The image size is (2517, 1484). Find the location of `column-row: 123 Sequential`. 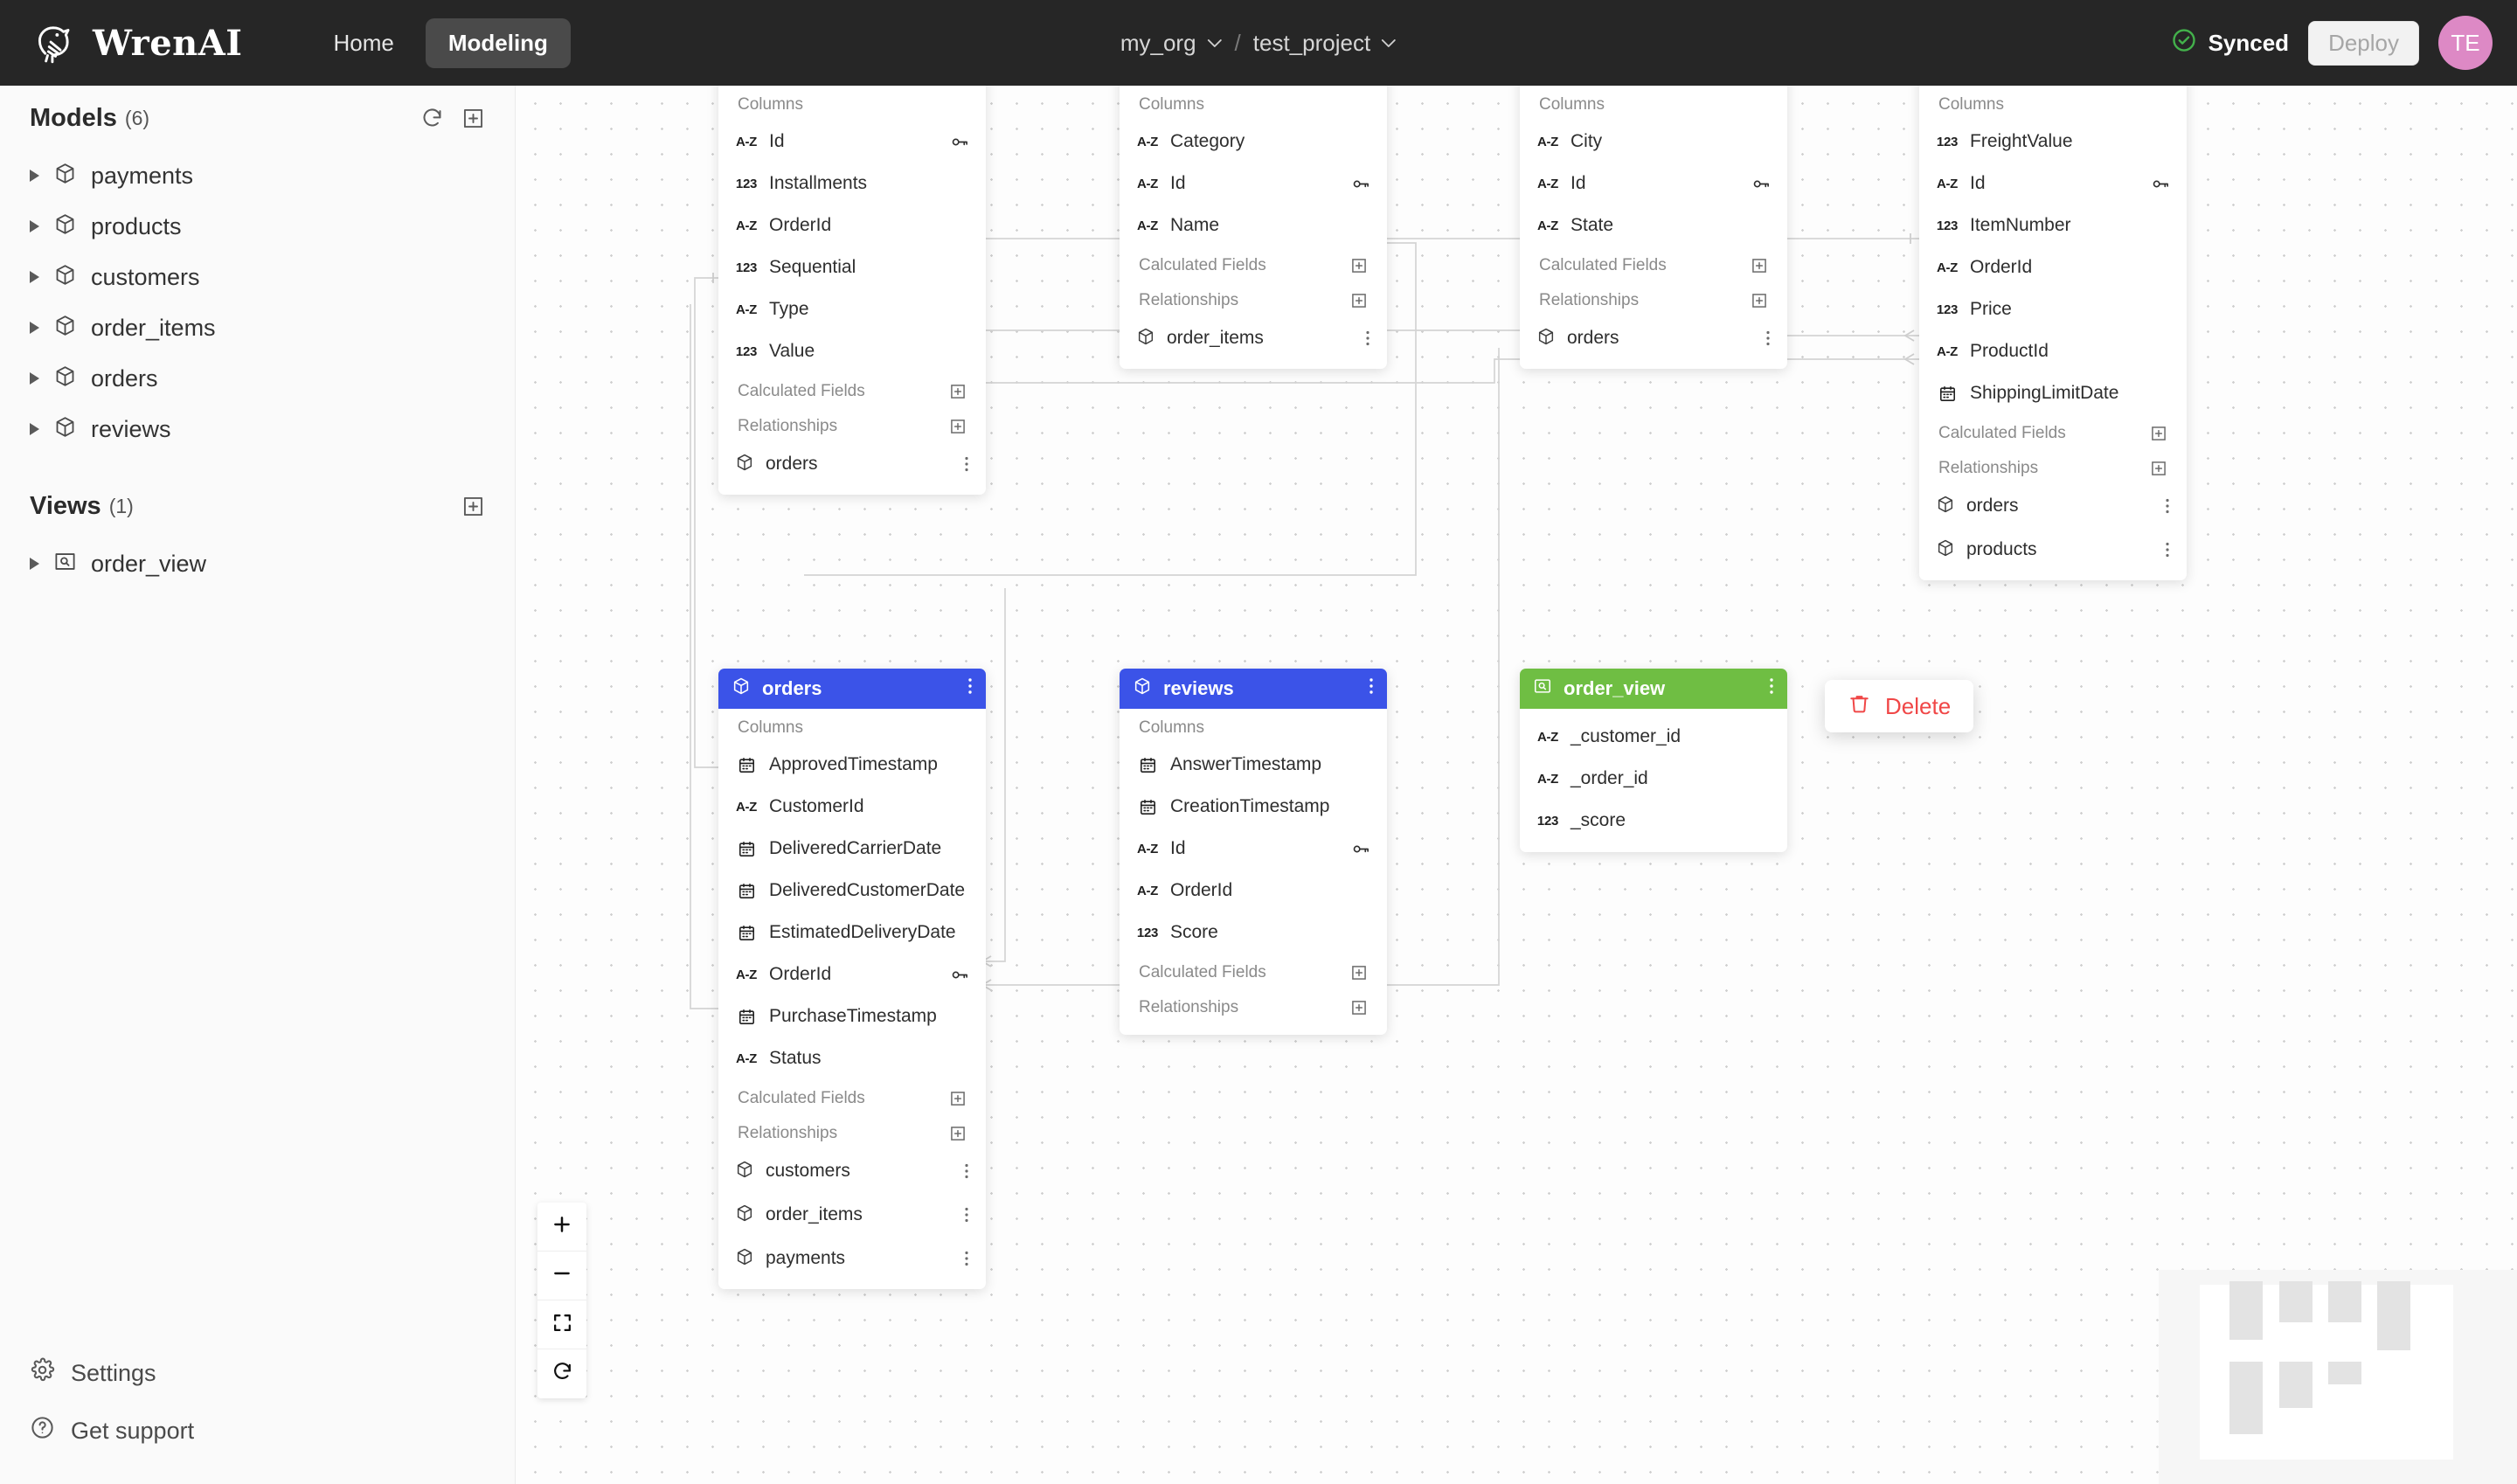

column-row: 123 Sequential is located at coordinates (852, 267).